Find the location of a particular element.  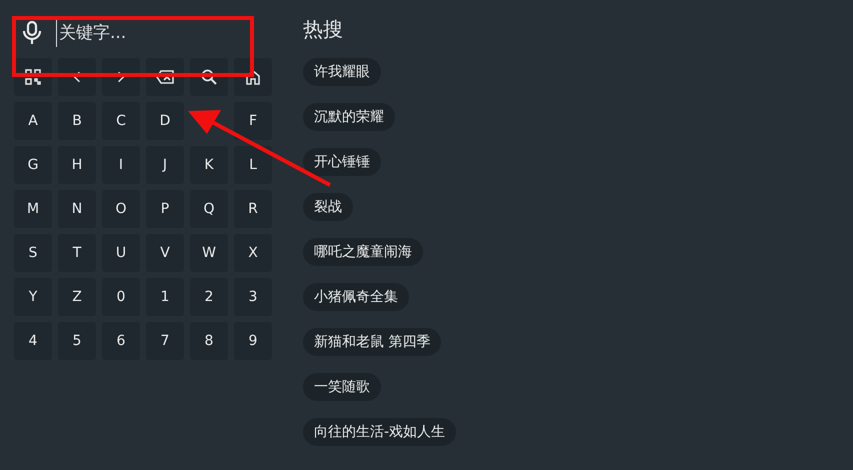

keyboard-key: R is located at coordinates (253, 209).